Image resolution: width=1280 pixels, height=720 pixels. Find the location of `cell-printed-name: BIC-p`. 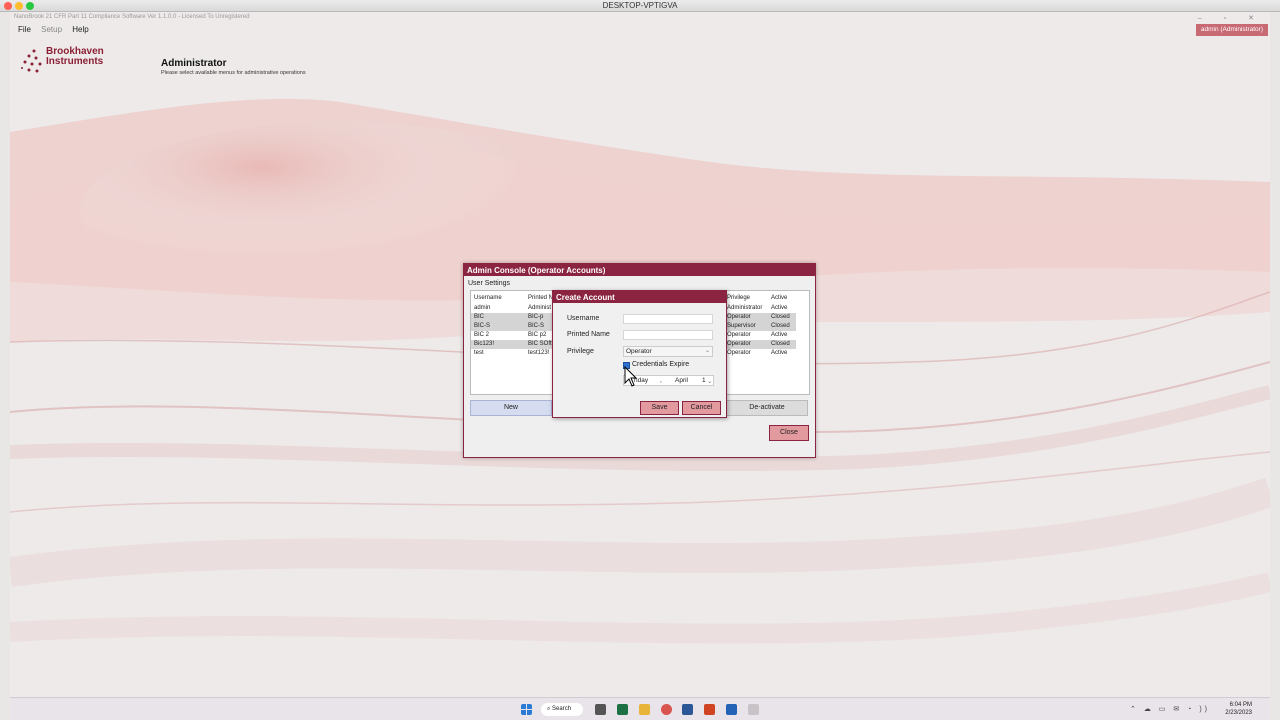

cell-printed-name: BIC-p is located at coordinates (536, 317).